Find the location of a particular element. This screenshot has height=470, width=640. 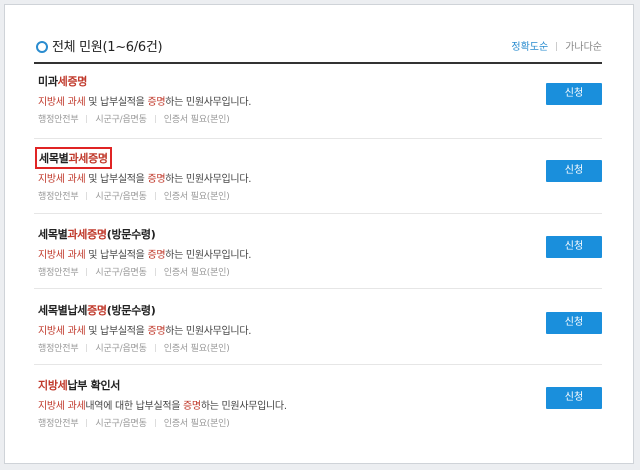

sort-options: 정확도순 가나다순 is located at coordinates (556, 45).